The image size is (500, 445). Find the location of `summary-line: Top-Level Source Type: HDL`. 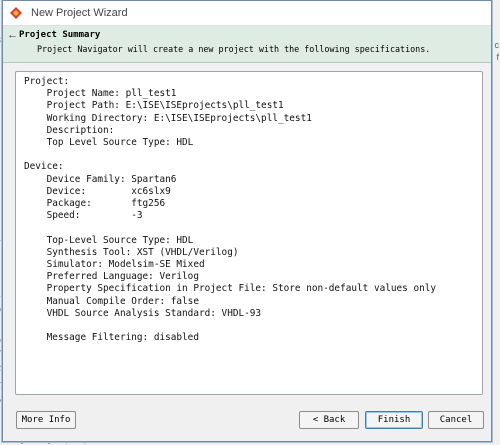

summary-line: Top-Level Source Type: HDL is located at coordinates (109, 240).